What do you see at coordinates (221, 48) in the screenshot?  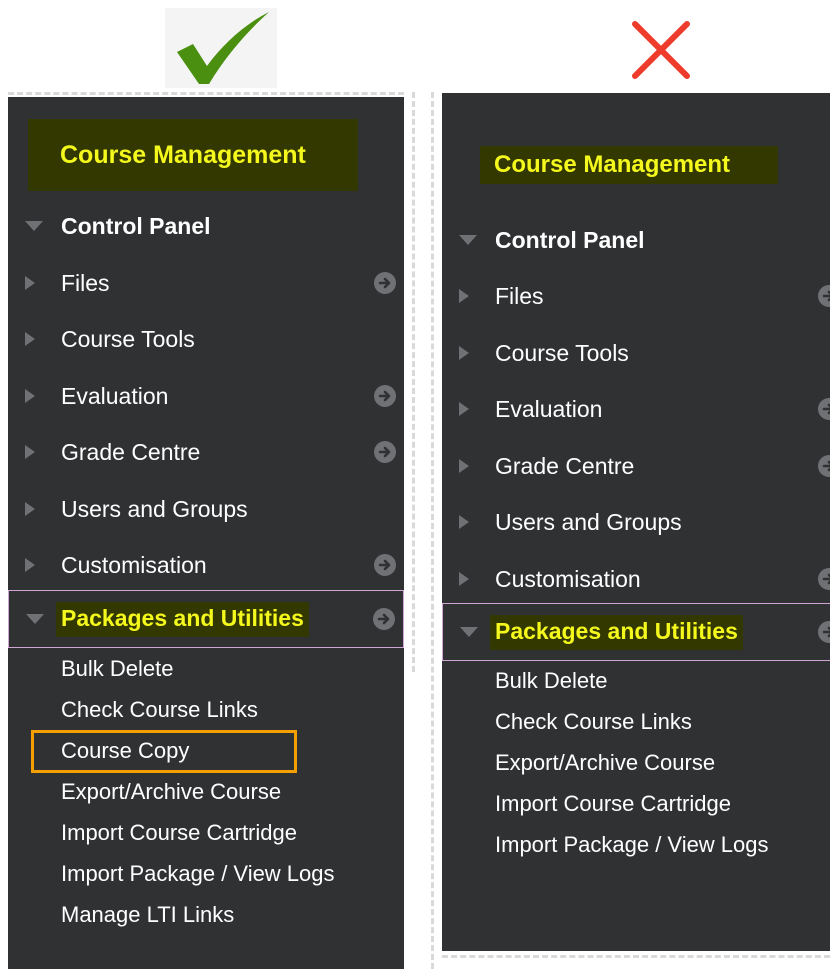 I see `check-mark-icon` at bounding box center [221, 48].